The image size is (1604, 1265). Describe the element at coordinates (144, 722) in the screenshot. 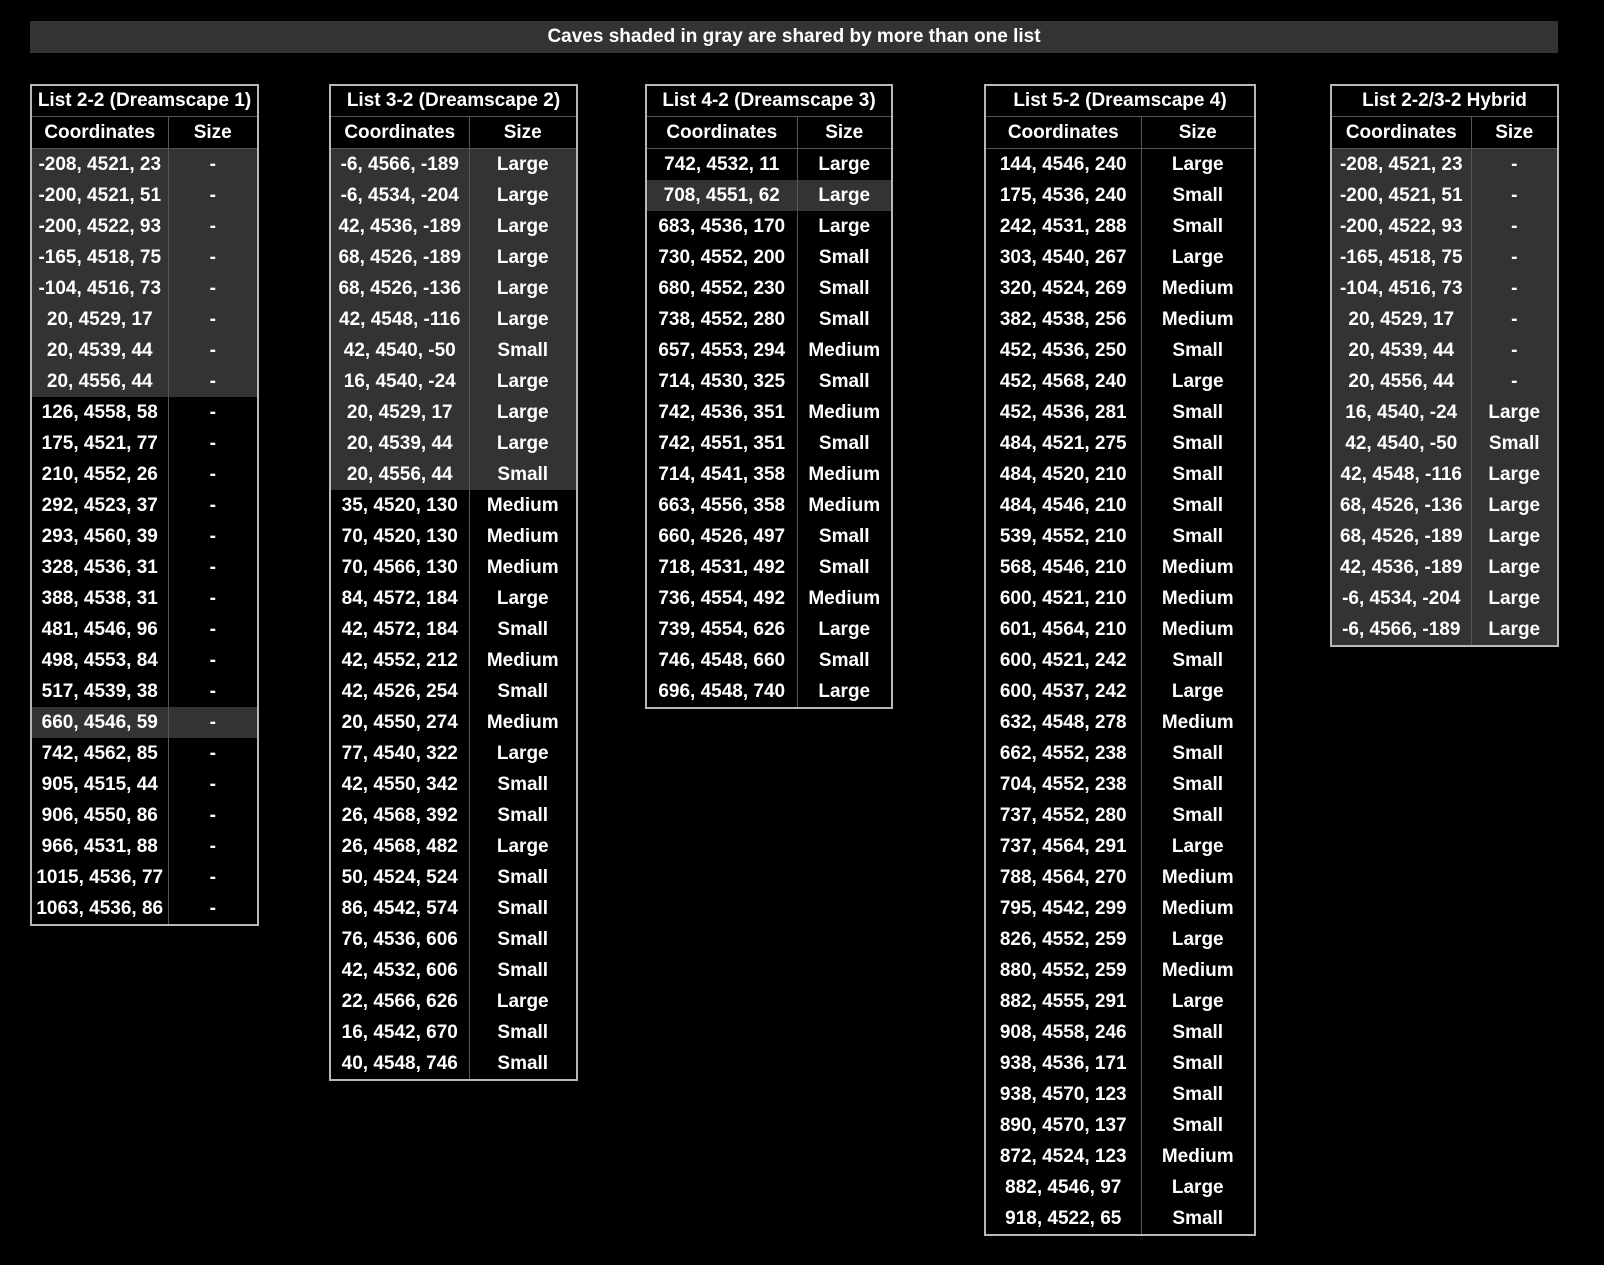

I see `table-row: 660, 4546, 59-` at that location.